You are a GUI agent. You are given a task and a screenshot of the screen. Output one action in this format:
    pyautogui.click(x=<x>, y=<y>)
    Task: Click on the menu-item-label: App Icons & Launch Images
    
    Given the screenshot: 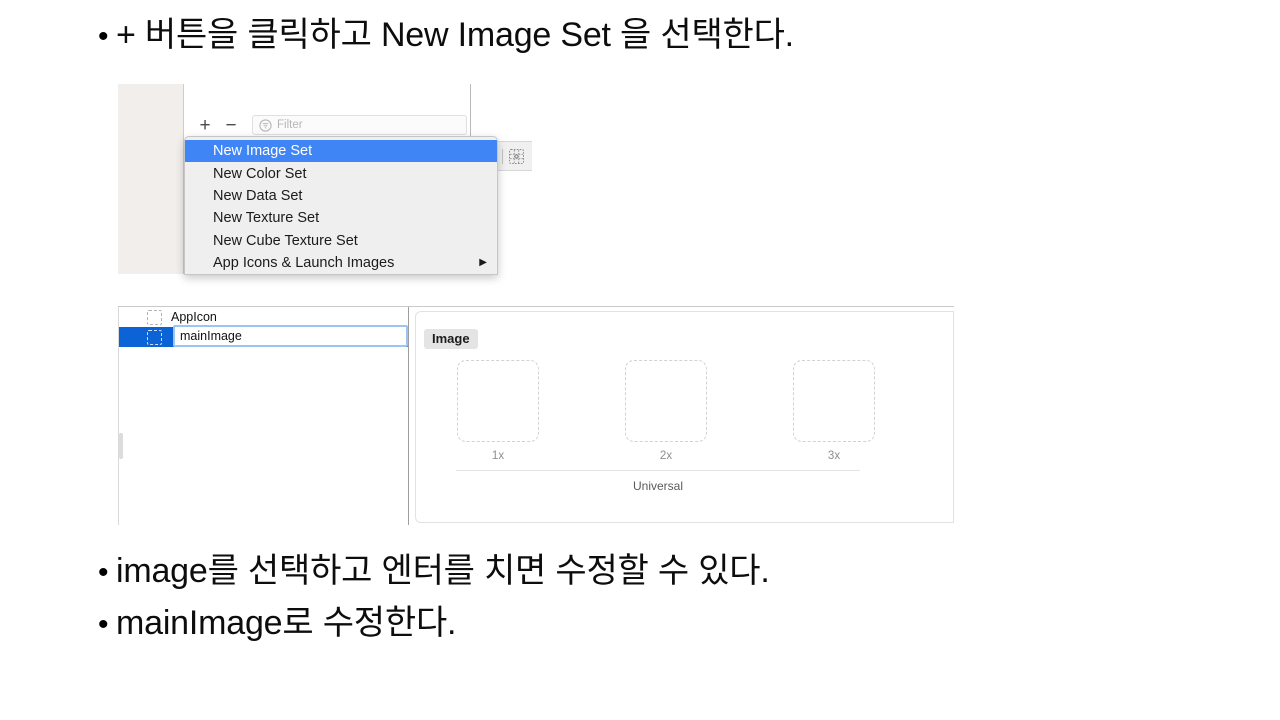 What is the action you would take?
    pyautogui.click(x=304, y=263)
    